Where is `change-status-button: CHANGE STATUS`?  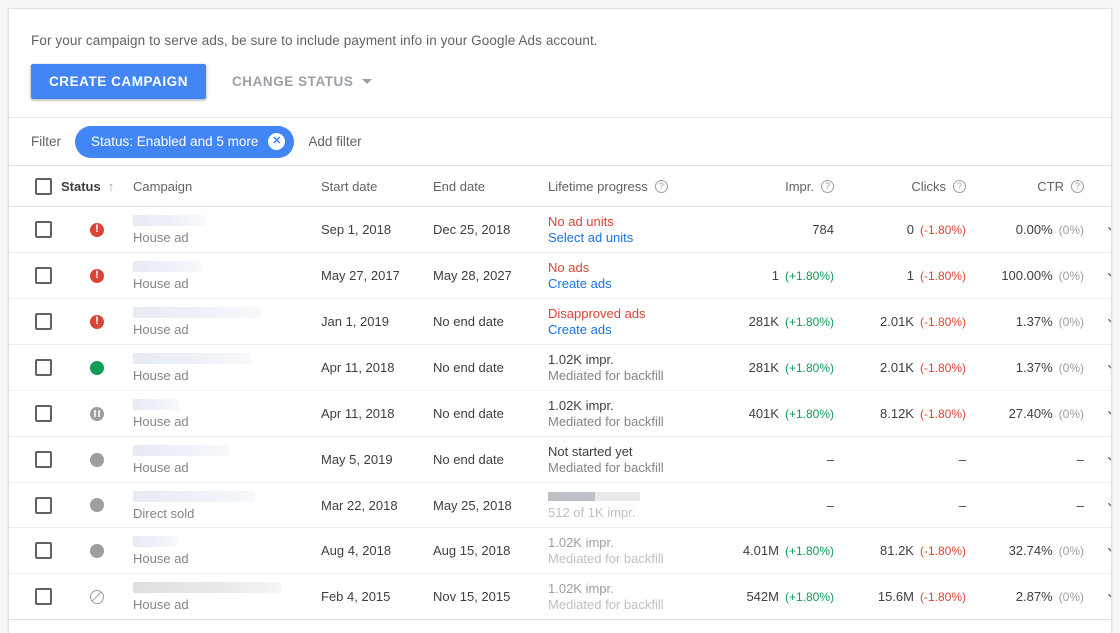 change-status-button: CHANGE STATUS is located at coordinates (302, 81).